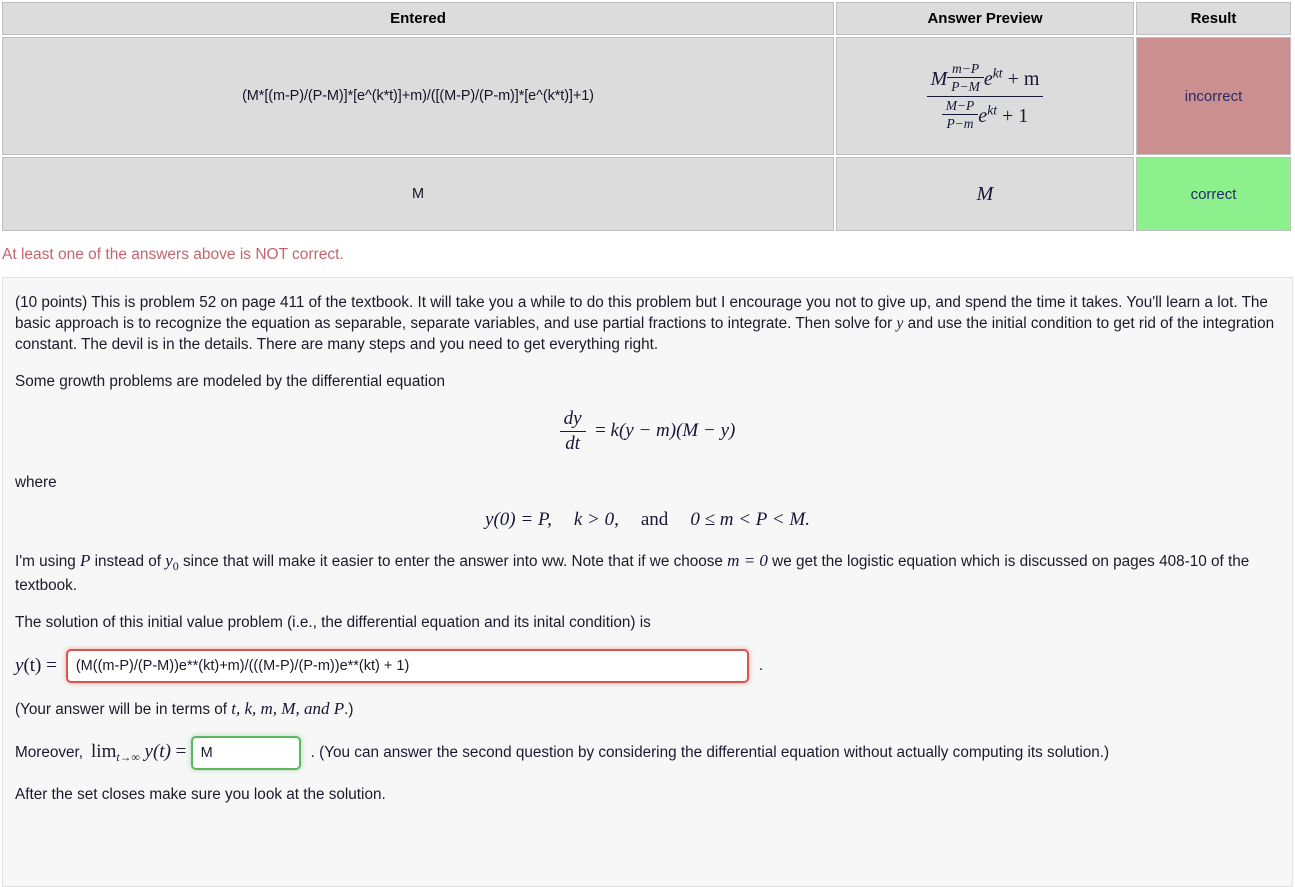  What do you see at coordinates (518, 520) in the screenshot?
I see `condition-y0-equals-P: y(0) = P,` at bounding box center [518, 520].